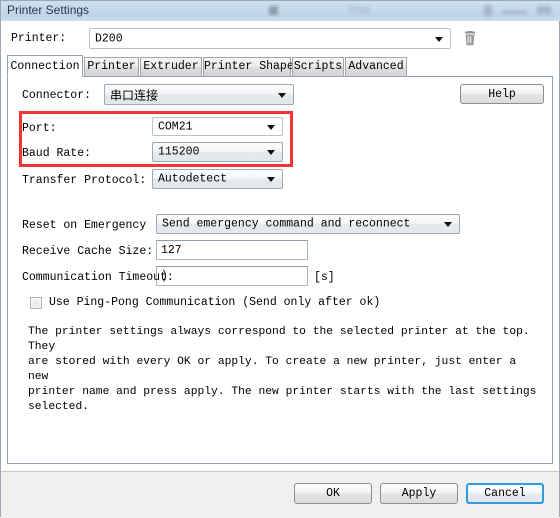 This screenshot has width=560, height=518. What do you see at coordinates (286, 224) in the screenshot?
I see `reset-on-emergency-combobox-value: Send emergency command and reconnect` at bounding box center [286, 224].